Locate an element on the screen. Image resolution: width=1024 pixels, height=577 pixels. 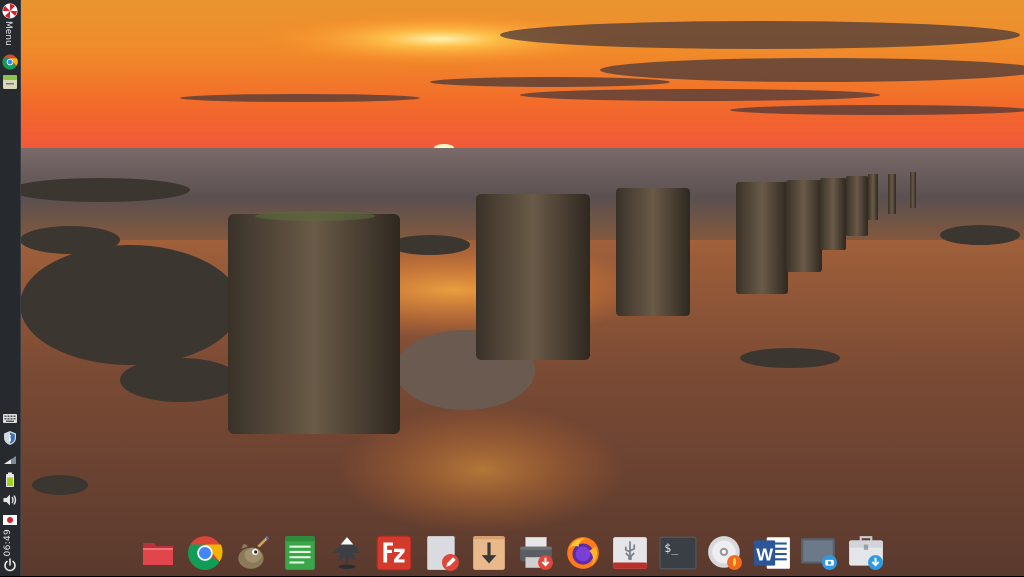
inkscape-icon is located at coordinates (347, 553).